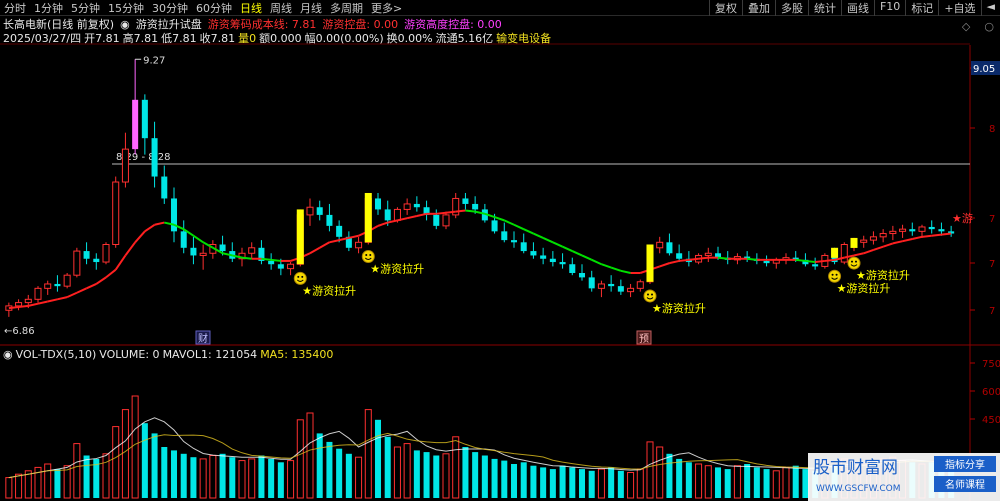 The image size is (1000, 501). Describe the element at coordinates (991, 392) in the screenshot. I see `vol-axis-label-1: 600` at that location.